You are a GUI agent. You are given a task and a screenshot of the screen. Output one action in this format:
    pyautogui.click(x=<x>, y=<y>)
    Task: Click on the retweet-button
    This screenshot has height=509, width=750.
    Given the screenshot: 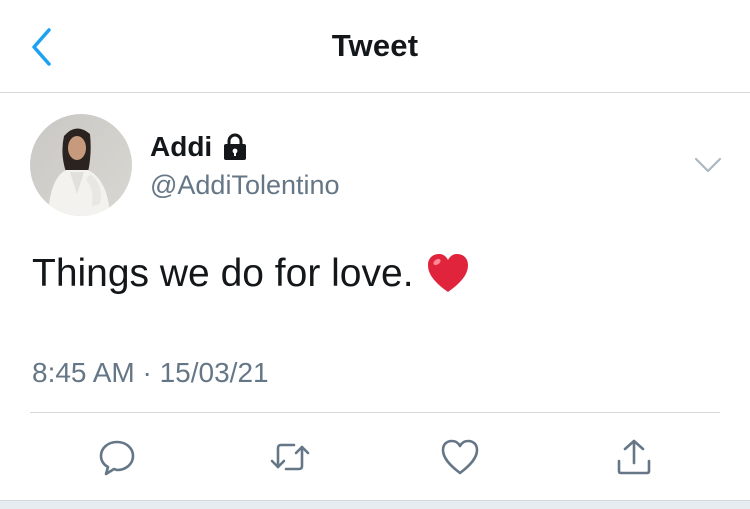 What is the action you would take?
    pyautogui.click(x=290, y=457)
    